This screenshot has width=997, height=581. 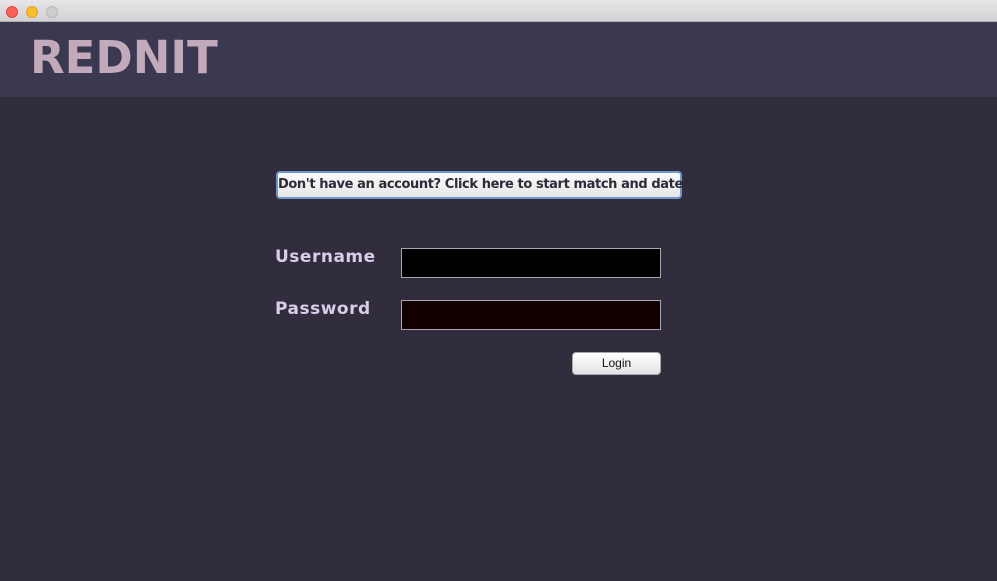 What do you see at coordinates (12, 12) in the screenshot?
I see `close-icon` at bounding box center [12, 12].